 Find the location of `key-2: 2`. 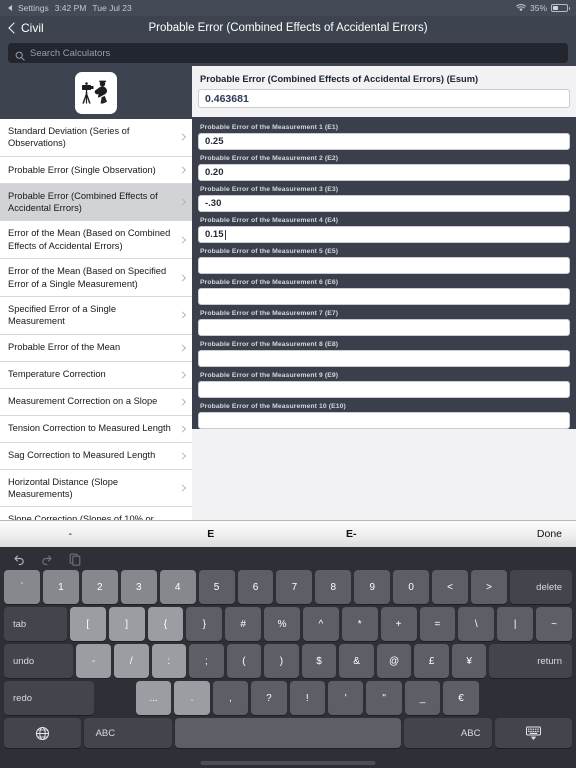

key-2: 2 is located at coordinates (99, 587).